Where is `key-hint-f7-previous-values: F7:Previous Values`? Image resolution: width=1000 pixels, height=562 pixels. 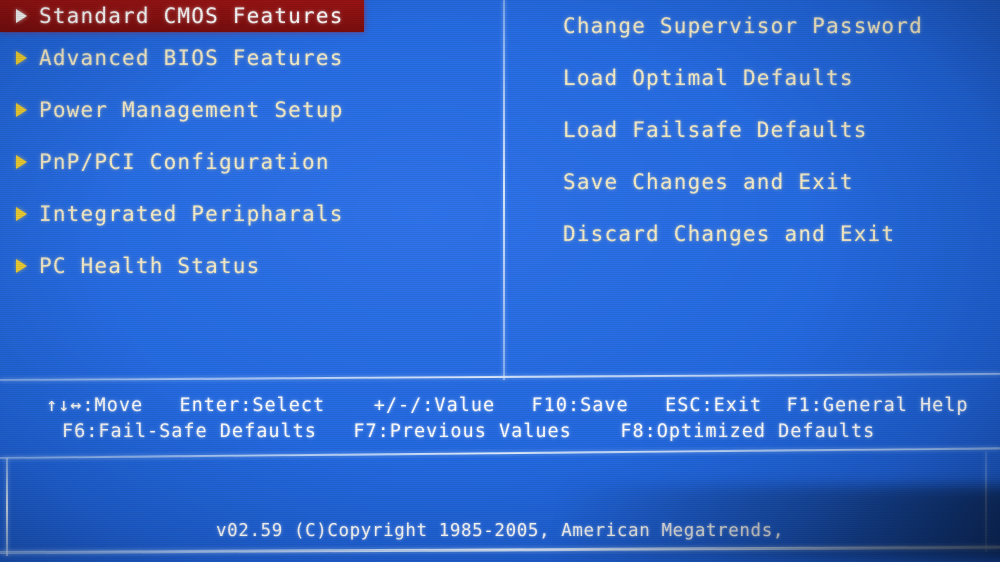 key-hint-f7-previous-values: F7:Previous Values is located at coordinates (444, 431).